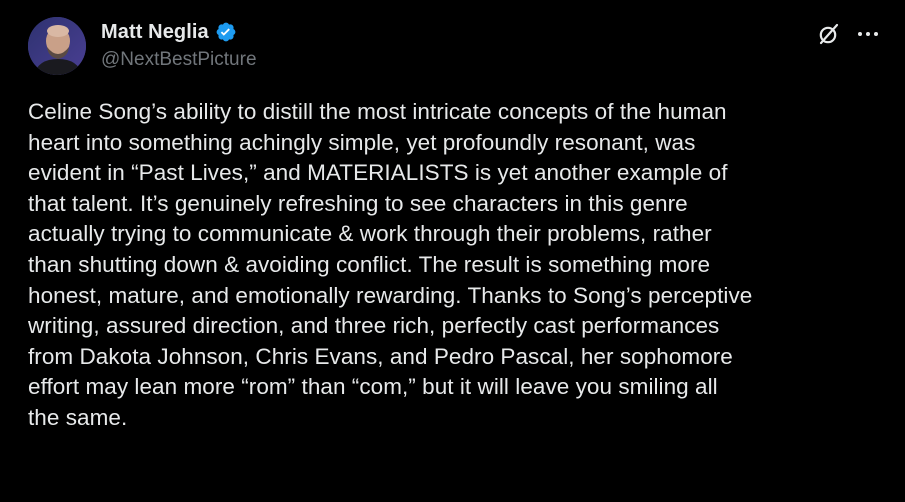 This screenshot has width=905, height=502. I want to click on grok-icon, so click(829, 34).